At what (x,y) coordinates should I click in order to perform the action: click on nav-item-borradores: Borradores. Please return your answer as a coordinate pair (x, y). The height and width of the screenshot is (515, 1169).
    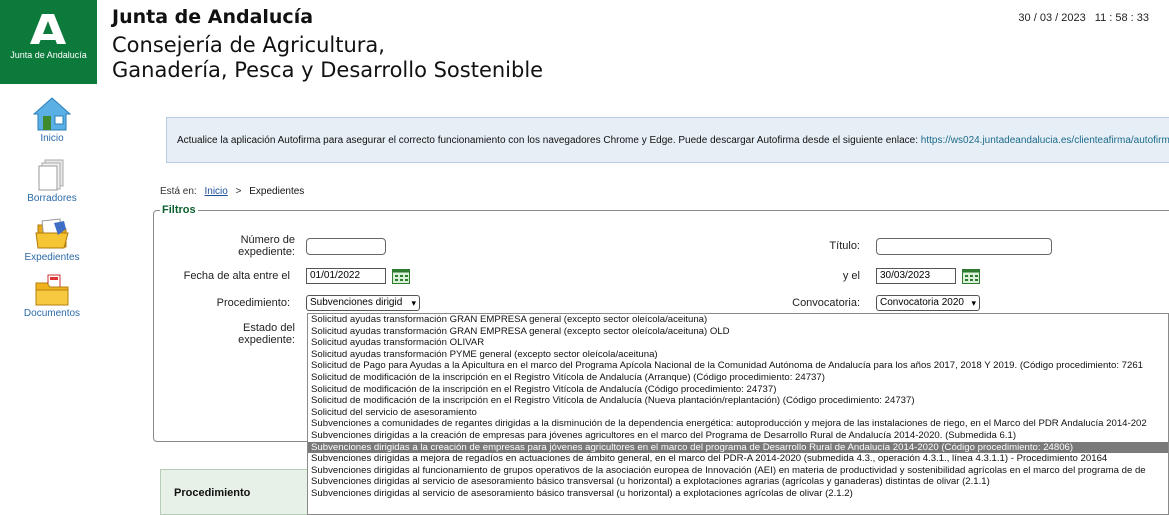
    Looking at the image, I should click on (52, 181).